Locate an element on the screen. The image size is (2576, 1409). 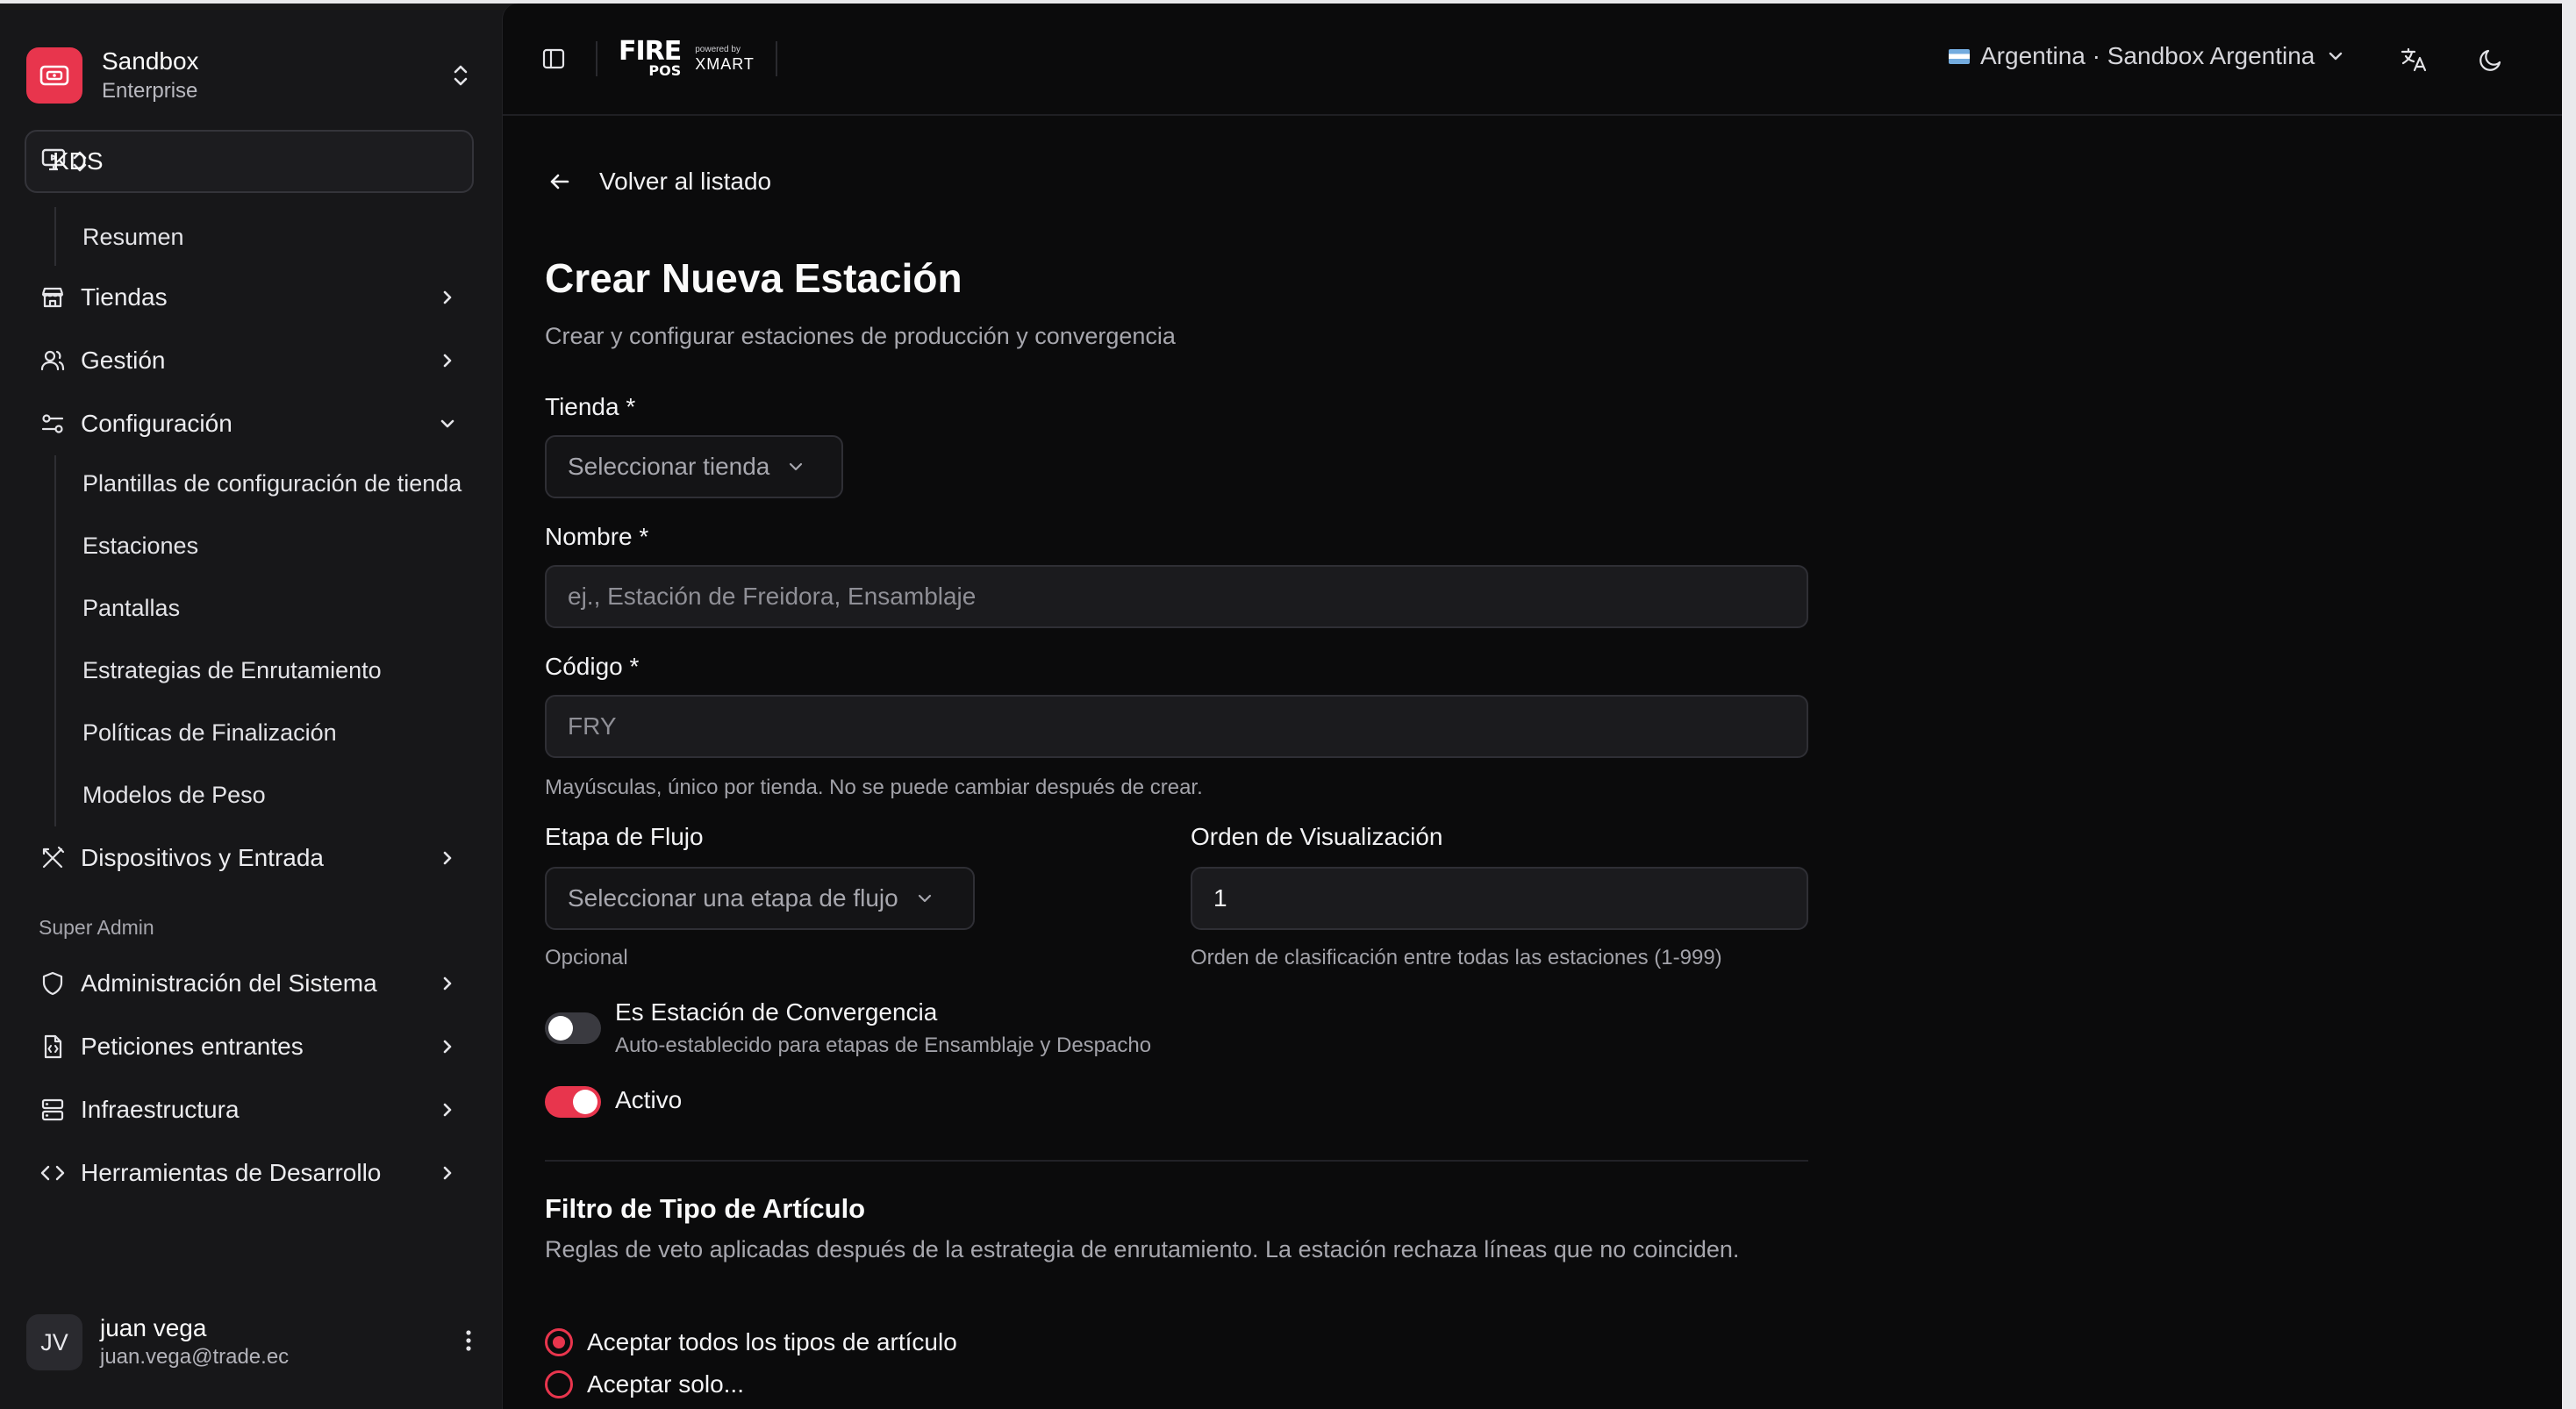
sidebar-item-dispositivos: Dispositivos y Entrada is located at coordinates (249, 858).